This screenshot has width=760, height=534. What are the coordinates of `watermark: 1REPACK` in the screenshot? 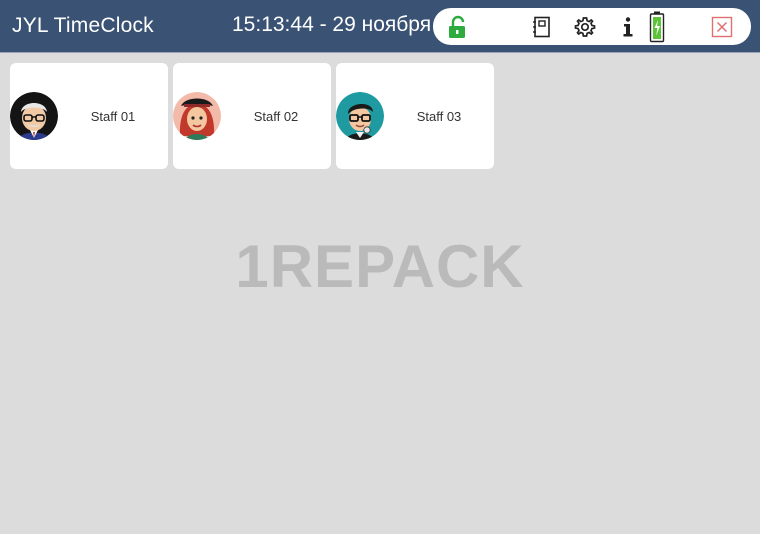 It's located at (380, 266).